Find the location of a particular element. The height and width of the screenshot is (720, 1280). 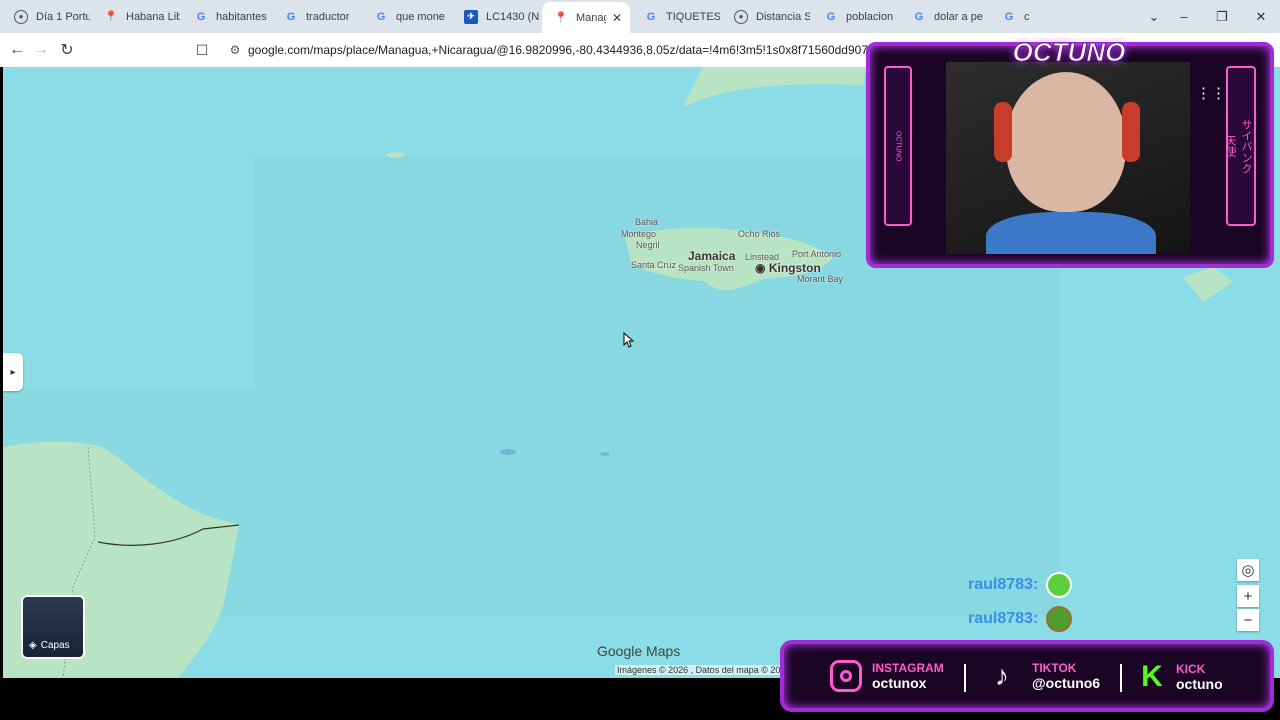

social-handle: octunox is located at coordinates (899, 682).